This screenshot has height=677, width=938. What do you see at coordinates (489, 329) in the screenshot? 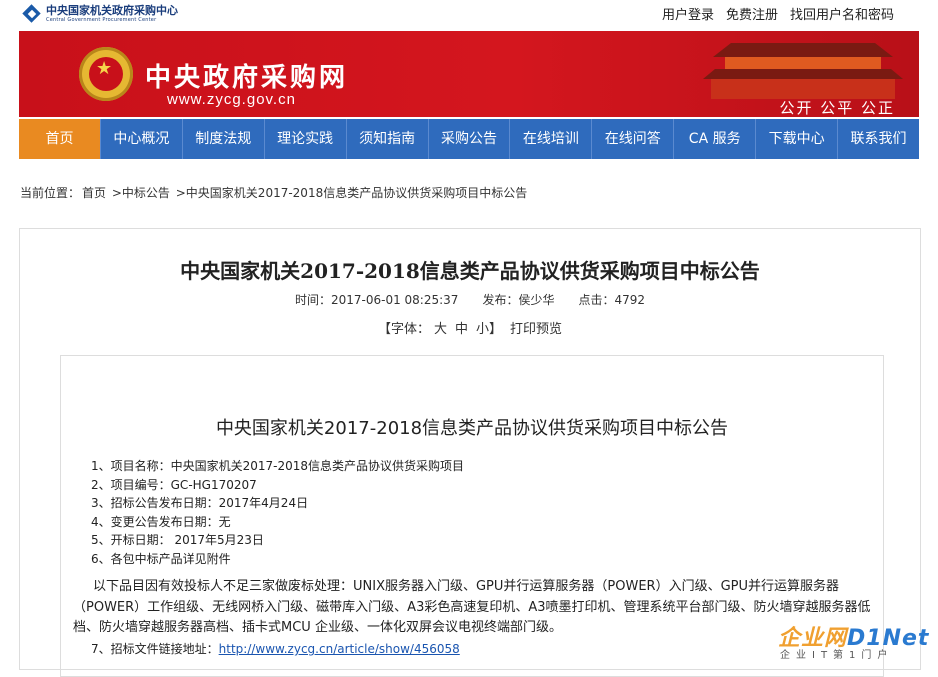
I see `font-small-button: 小】` at bounding box center [489, 329].